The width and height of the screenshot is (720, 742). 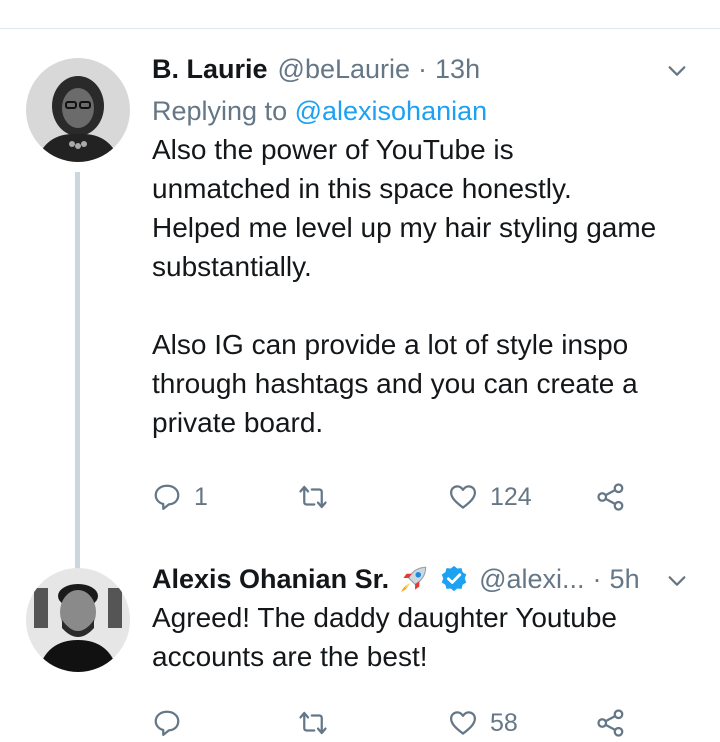 I want to click on avatar-belaurie, so click(x=78, y=110).